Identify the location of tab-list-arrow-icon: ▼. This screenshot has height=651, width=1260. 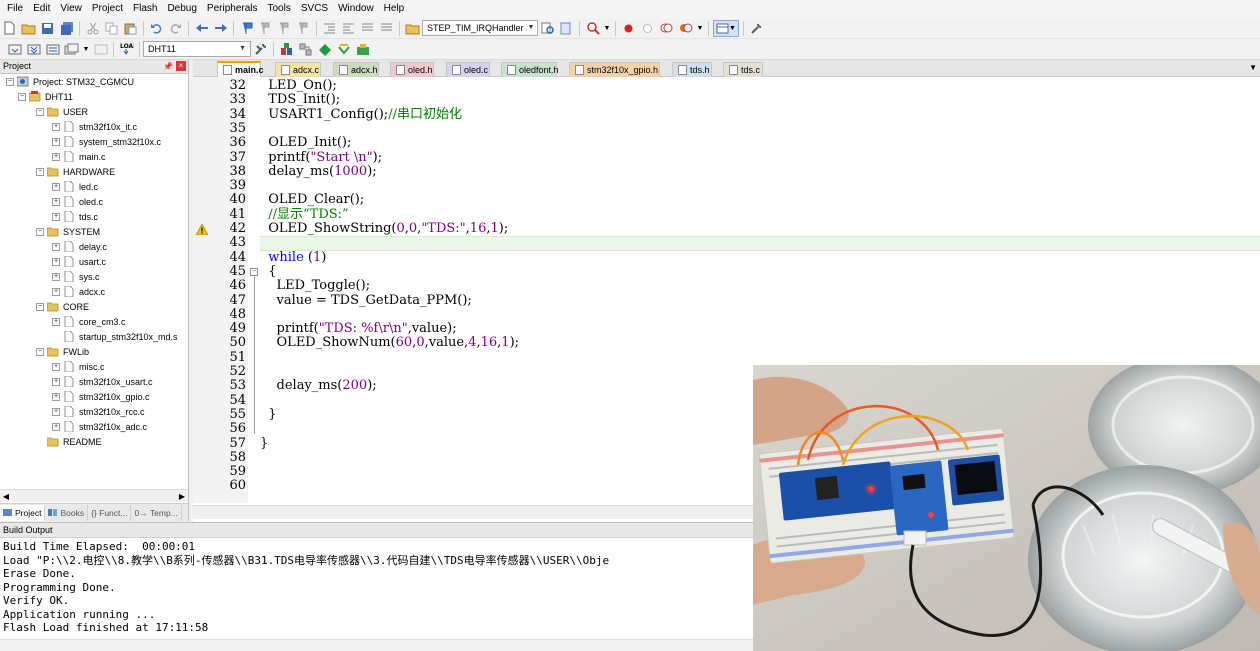
(1253, 67).